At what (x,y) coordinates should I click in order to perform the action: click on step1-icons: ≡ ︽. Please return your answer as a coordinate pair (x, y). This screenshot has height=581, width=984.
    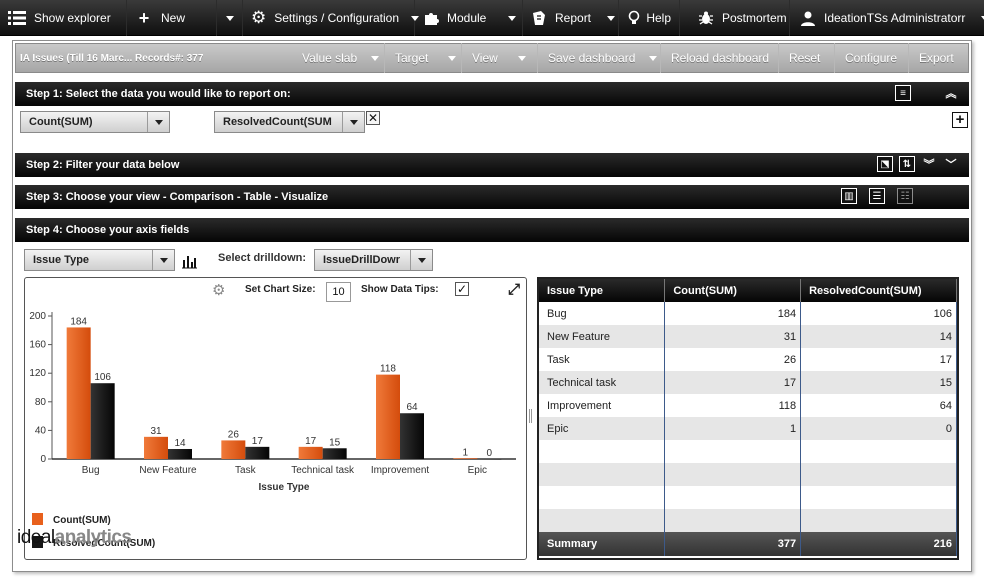
    Looking at the image, I should click on (927, 93).